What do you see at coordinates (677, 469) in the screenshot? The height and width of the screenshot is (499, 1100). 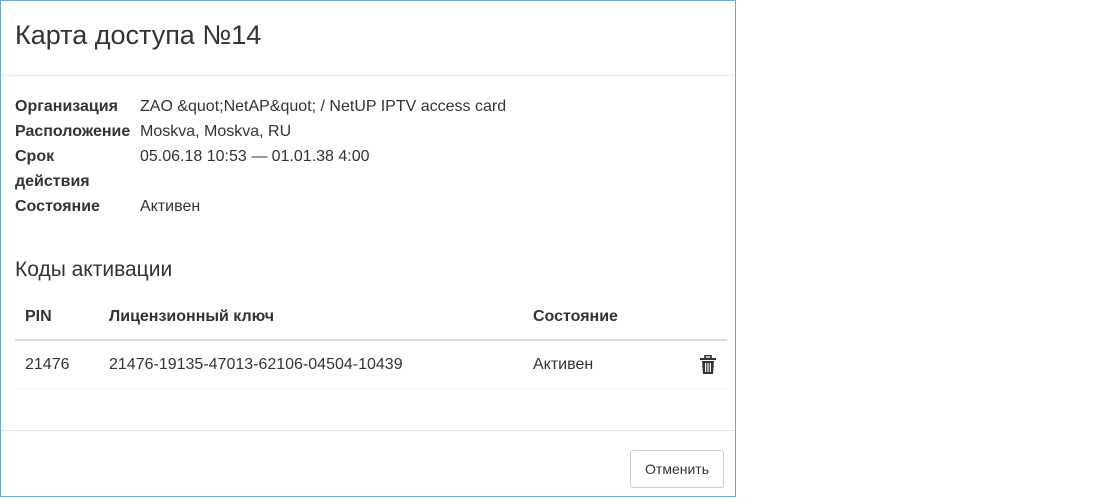 I see `cancel-button: Отменить` at bounding box center [677, 469].